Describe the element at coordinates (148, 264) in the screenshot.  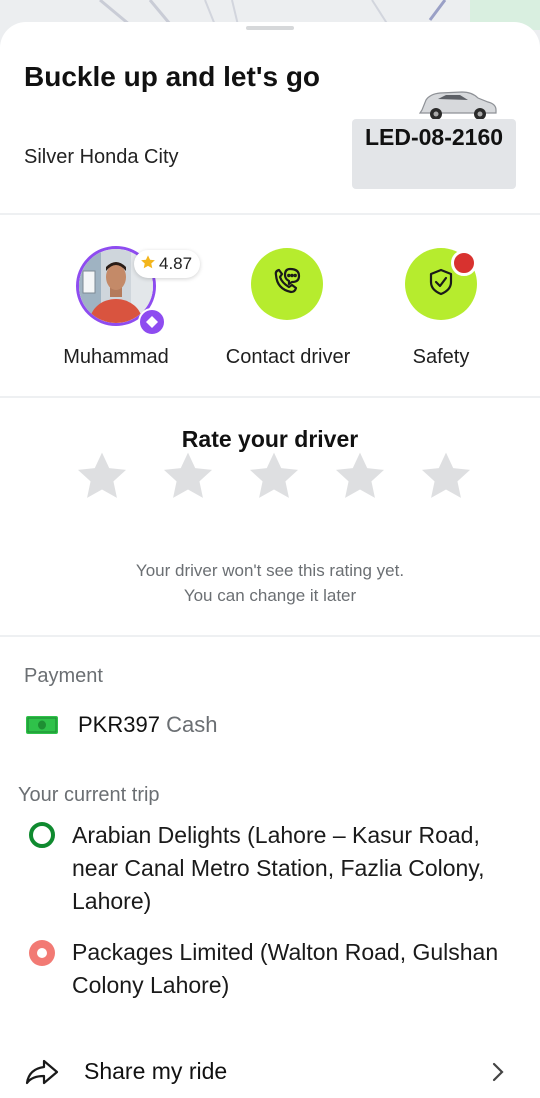
I see `star-icon` at that location.